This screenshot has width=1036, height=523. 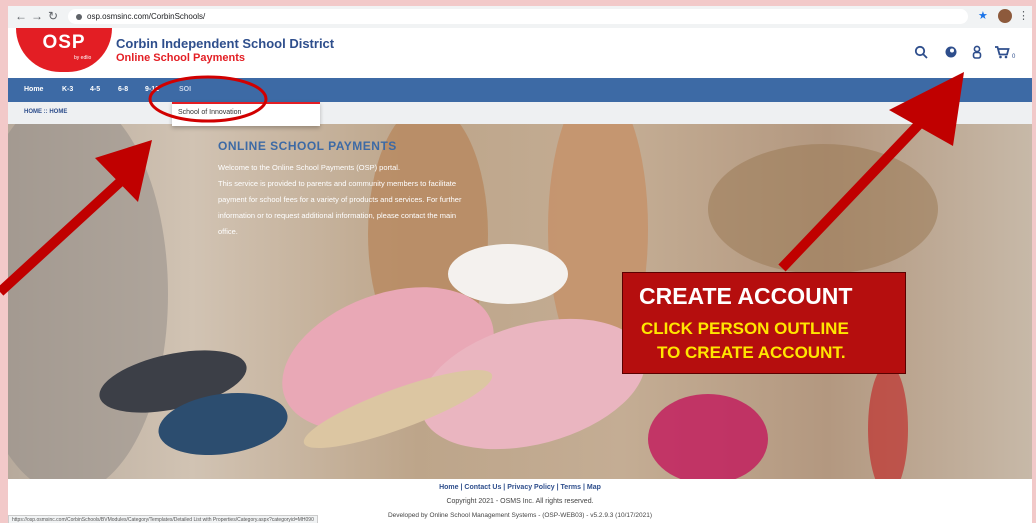 What do you see at coordinates (594, 487) in the screenshot?
I see `footer-link-map: Map` at bounding box center [594, 487].